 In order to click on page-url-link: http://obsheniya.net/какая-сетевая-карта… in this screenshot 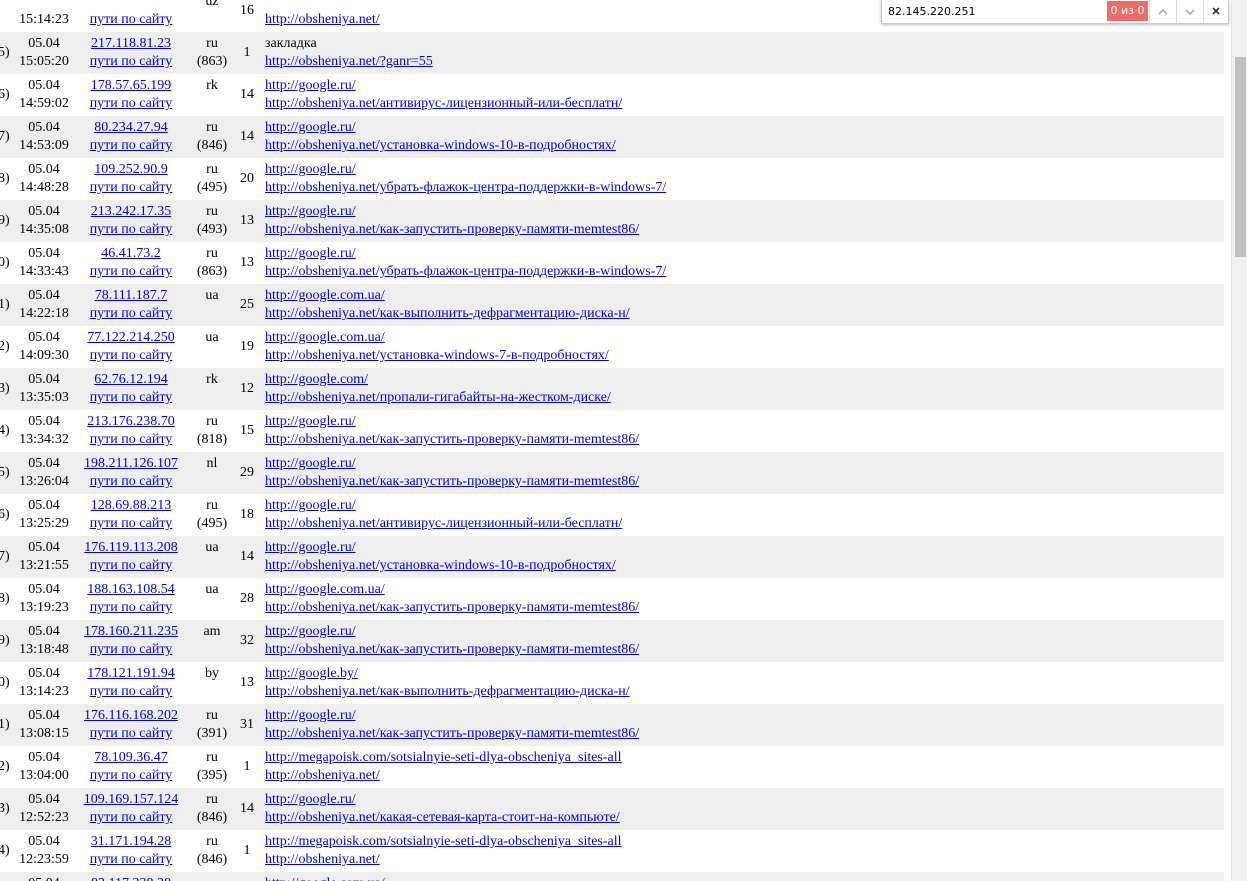, I will do `click(442, 817)`.